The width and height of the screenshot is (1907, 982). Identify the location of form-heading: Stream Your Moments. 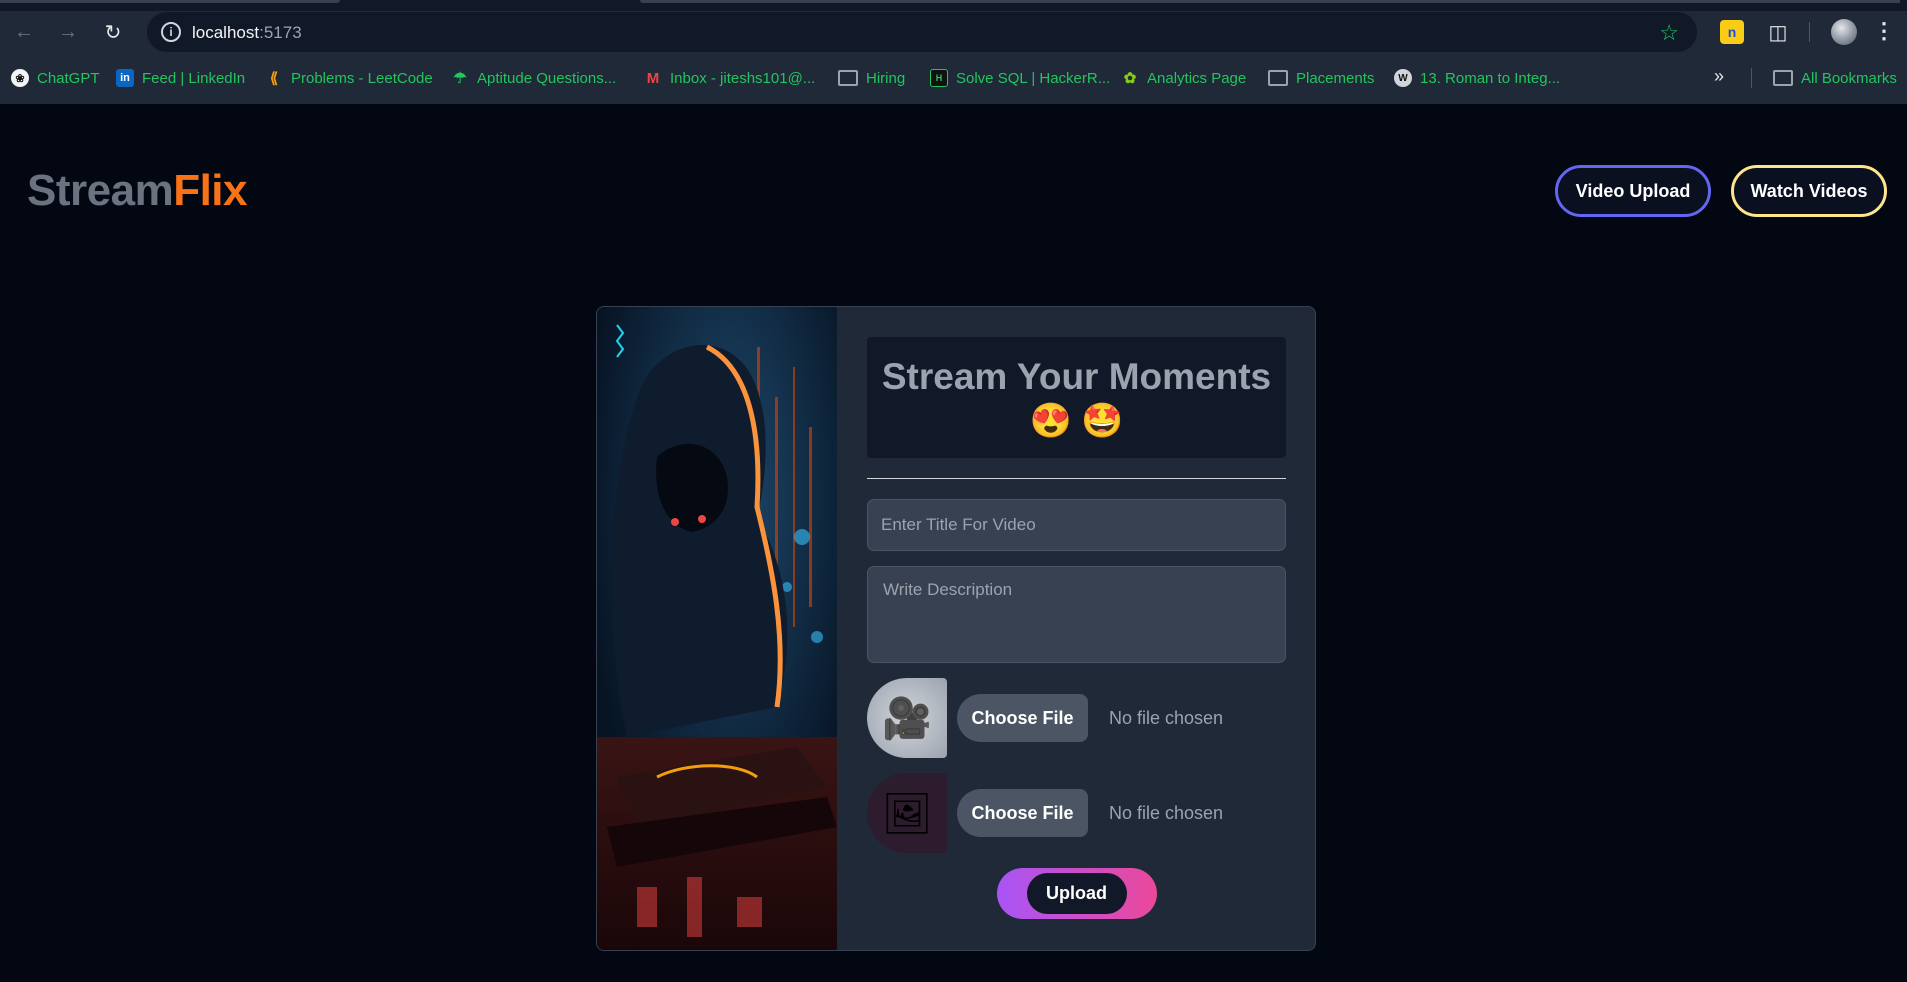
(1076, 376).